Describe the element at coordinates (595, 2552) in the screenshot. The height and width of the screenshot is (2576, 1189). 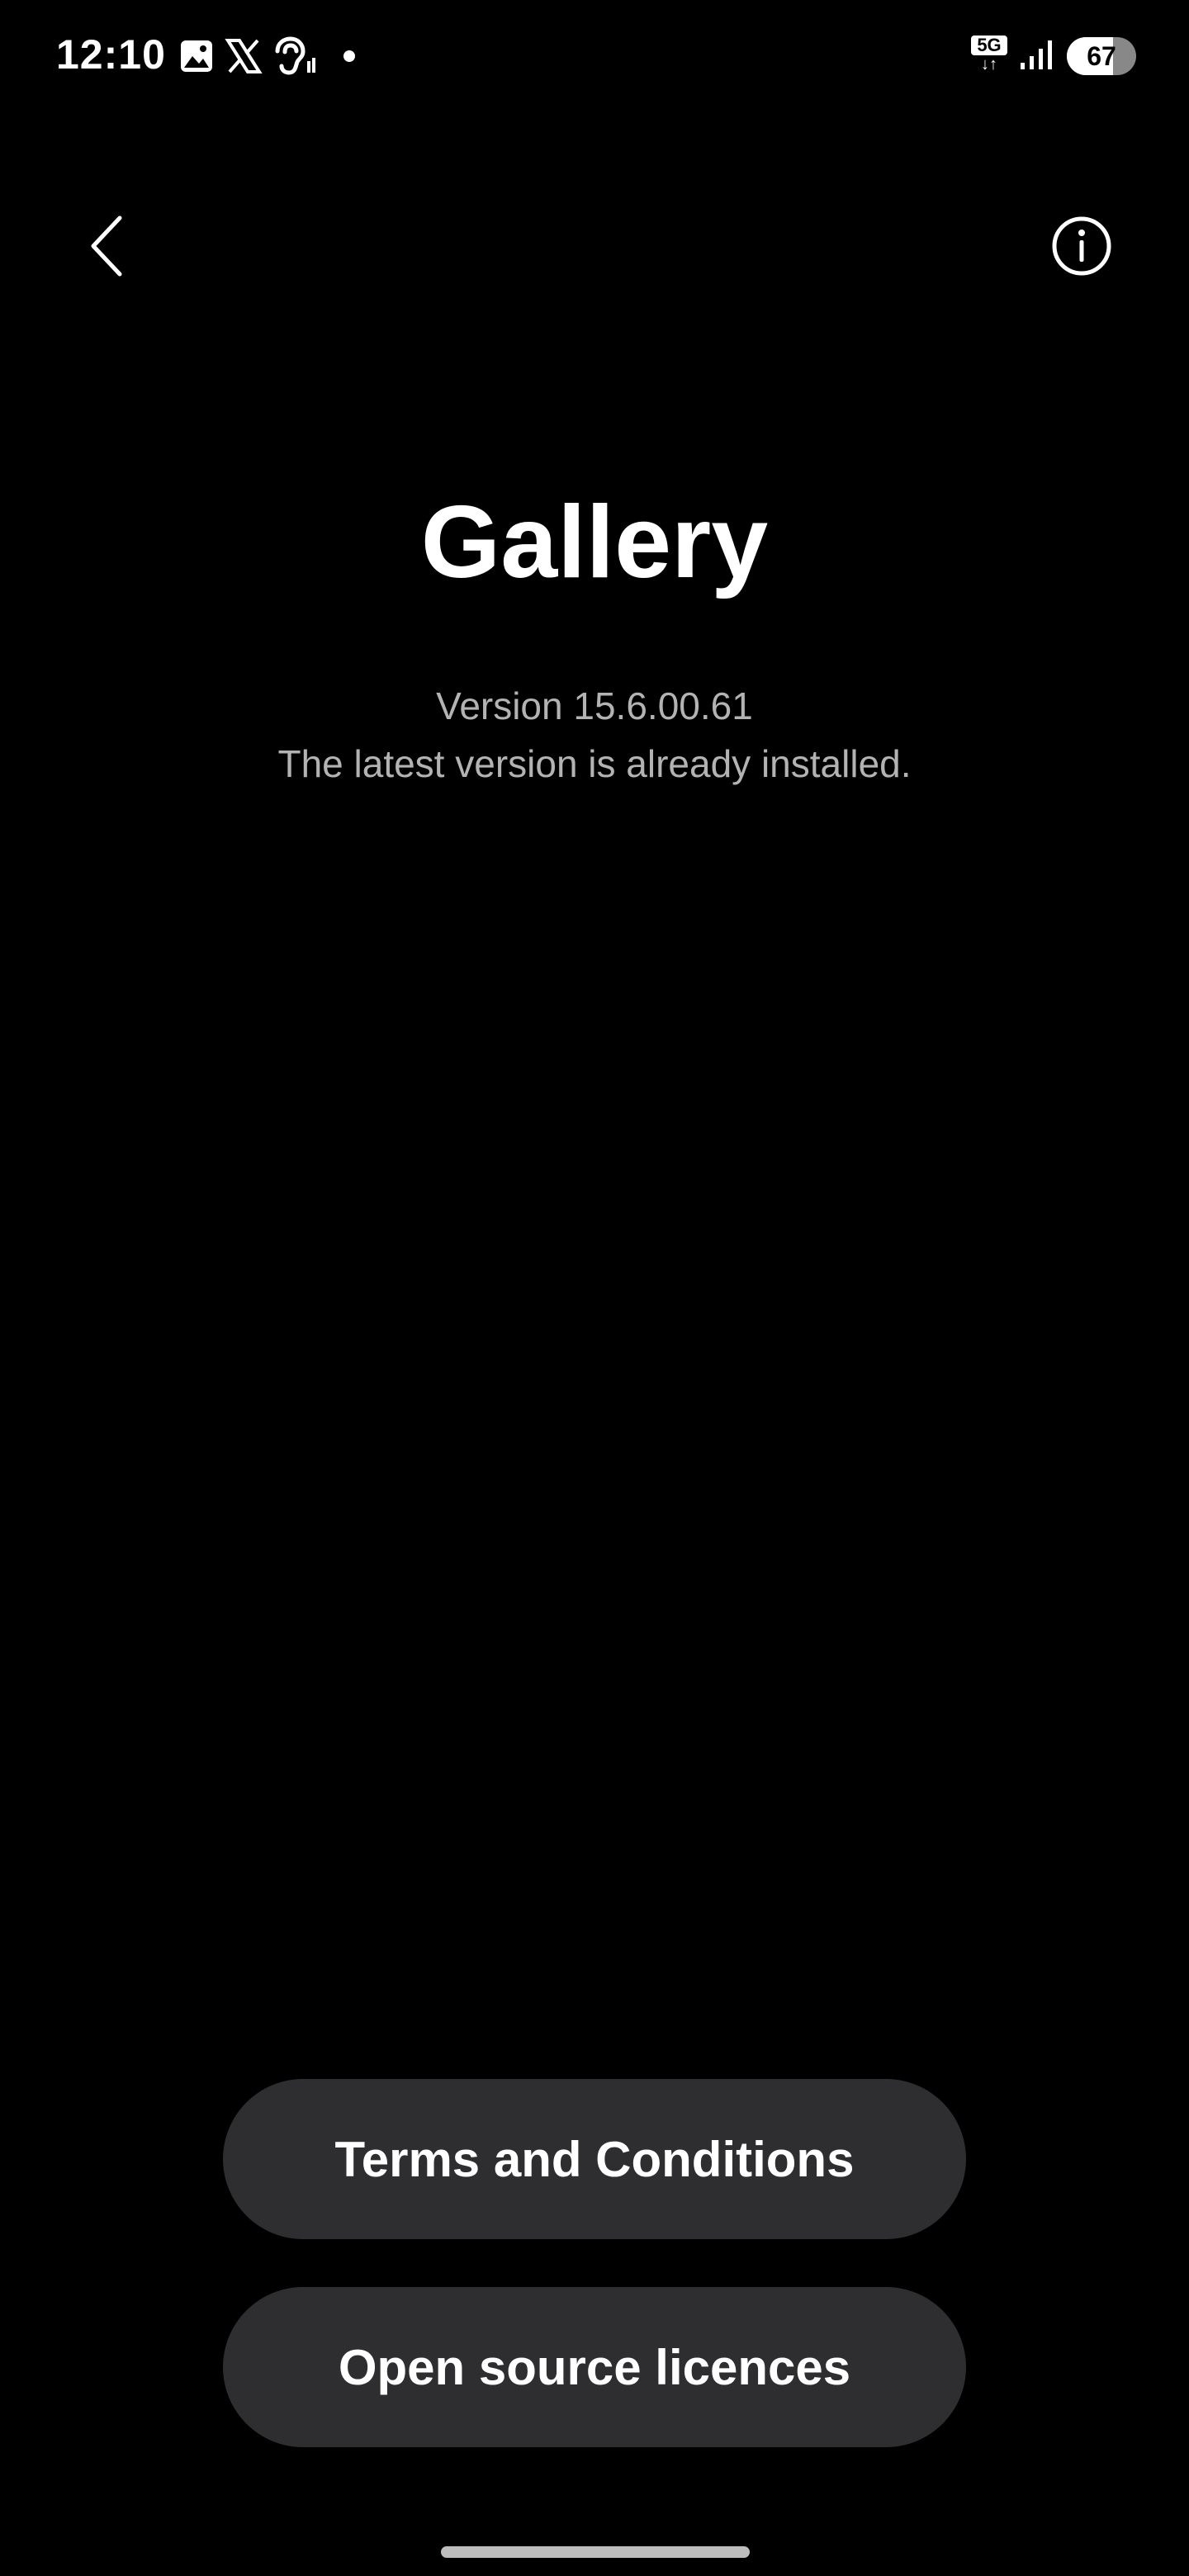
I see `home-indicator` at that location.